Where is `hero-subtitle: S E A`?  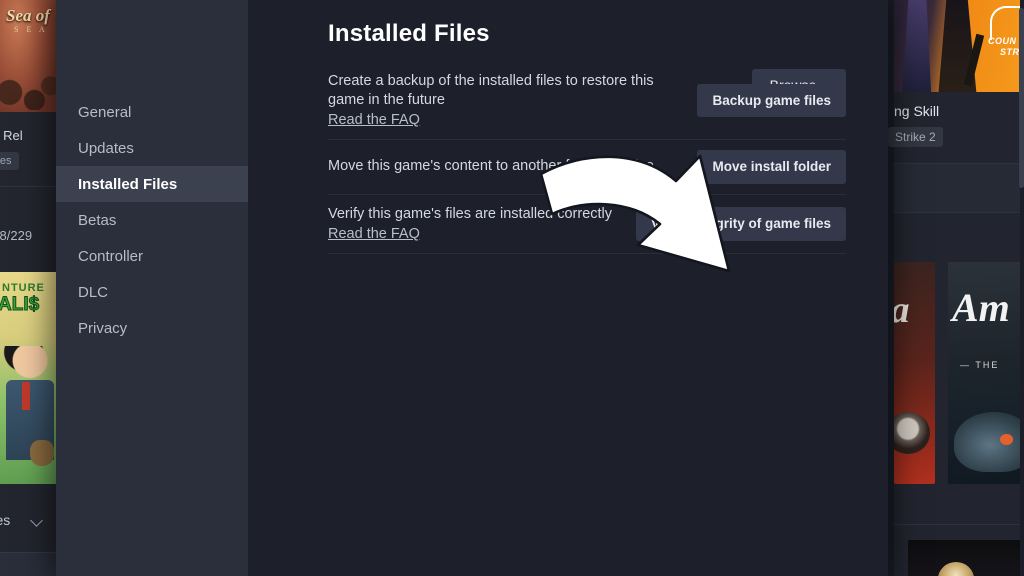 hero-subtitle: S E A is located at coordinates (31, 29).